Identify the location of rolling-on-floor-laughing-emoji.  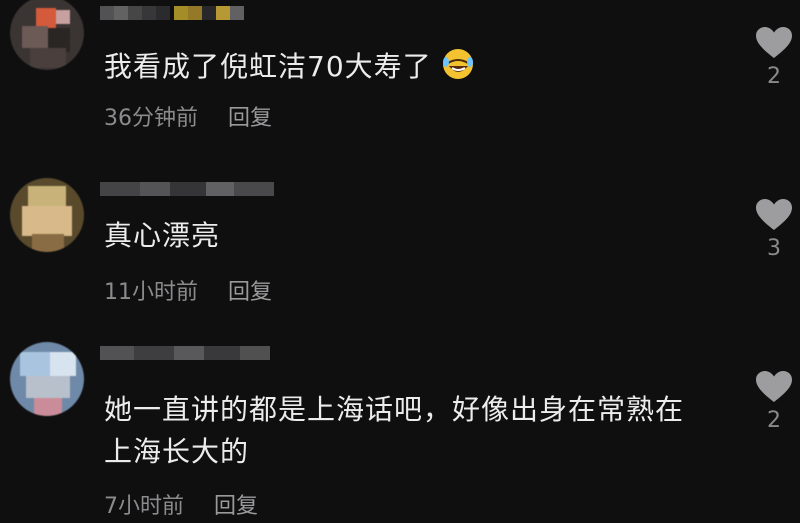
(457, 64).